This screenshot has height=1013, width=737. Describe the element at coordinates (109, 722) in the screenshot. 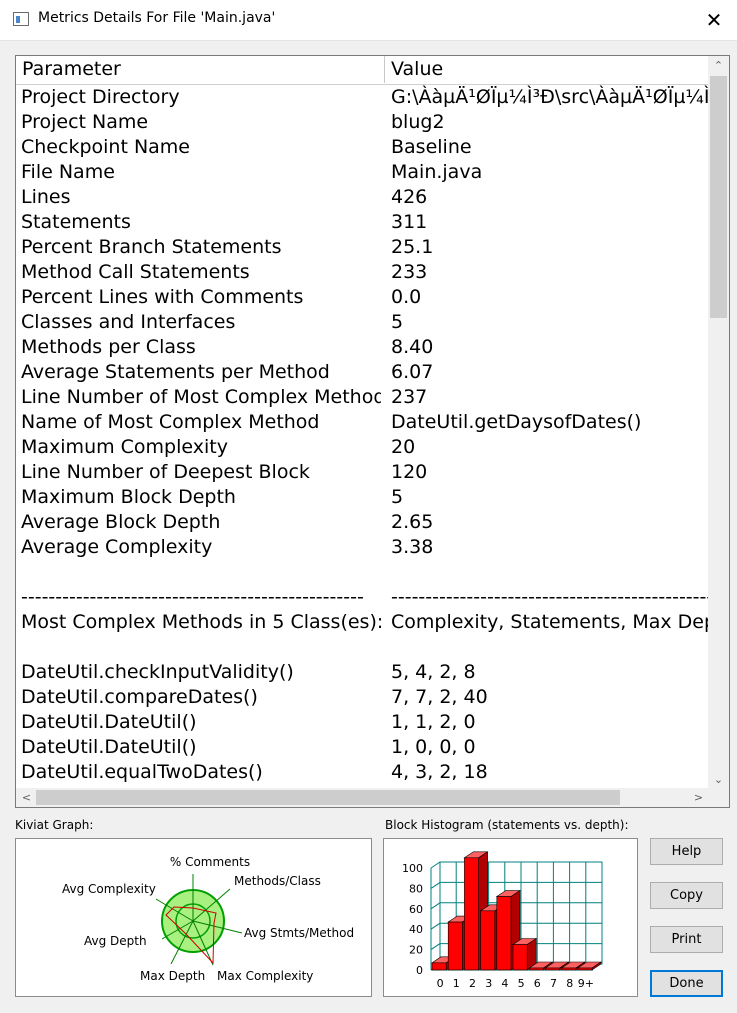

I see `parameter-cell: DateUtil.DateUtil()` at that location.